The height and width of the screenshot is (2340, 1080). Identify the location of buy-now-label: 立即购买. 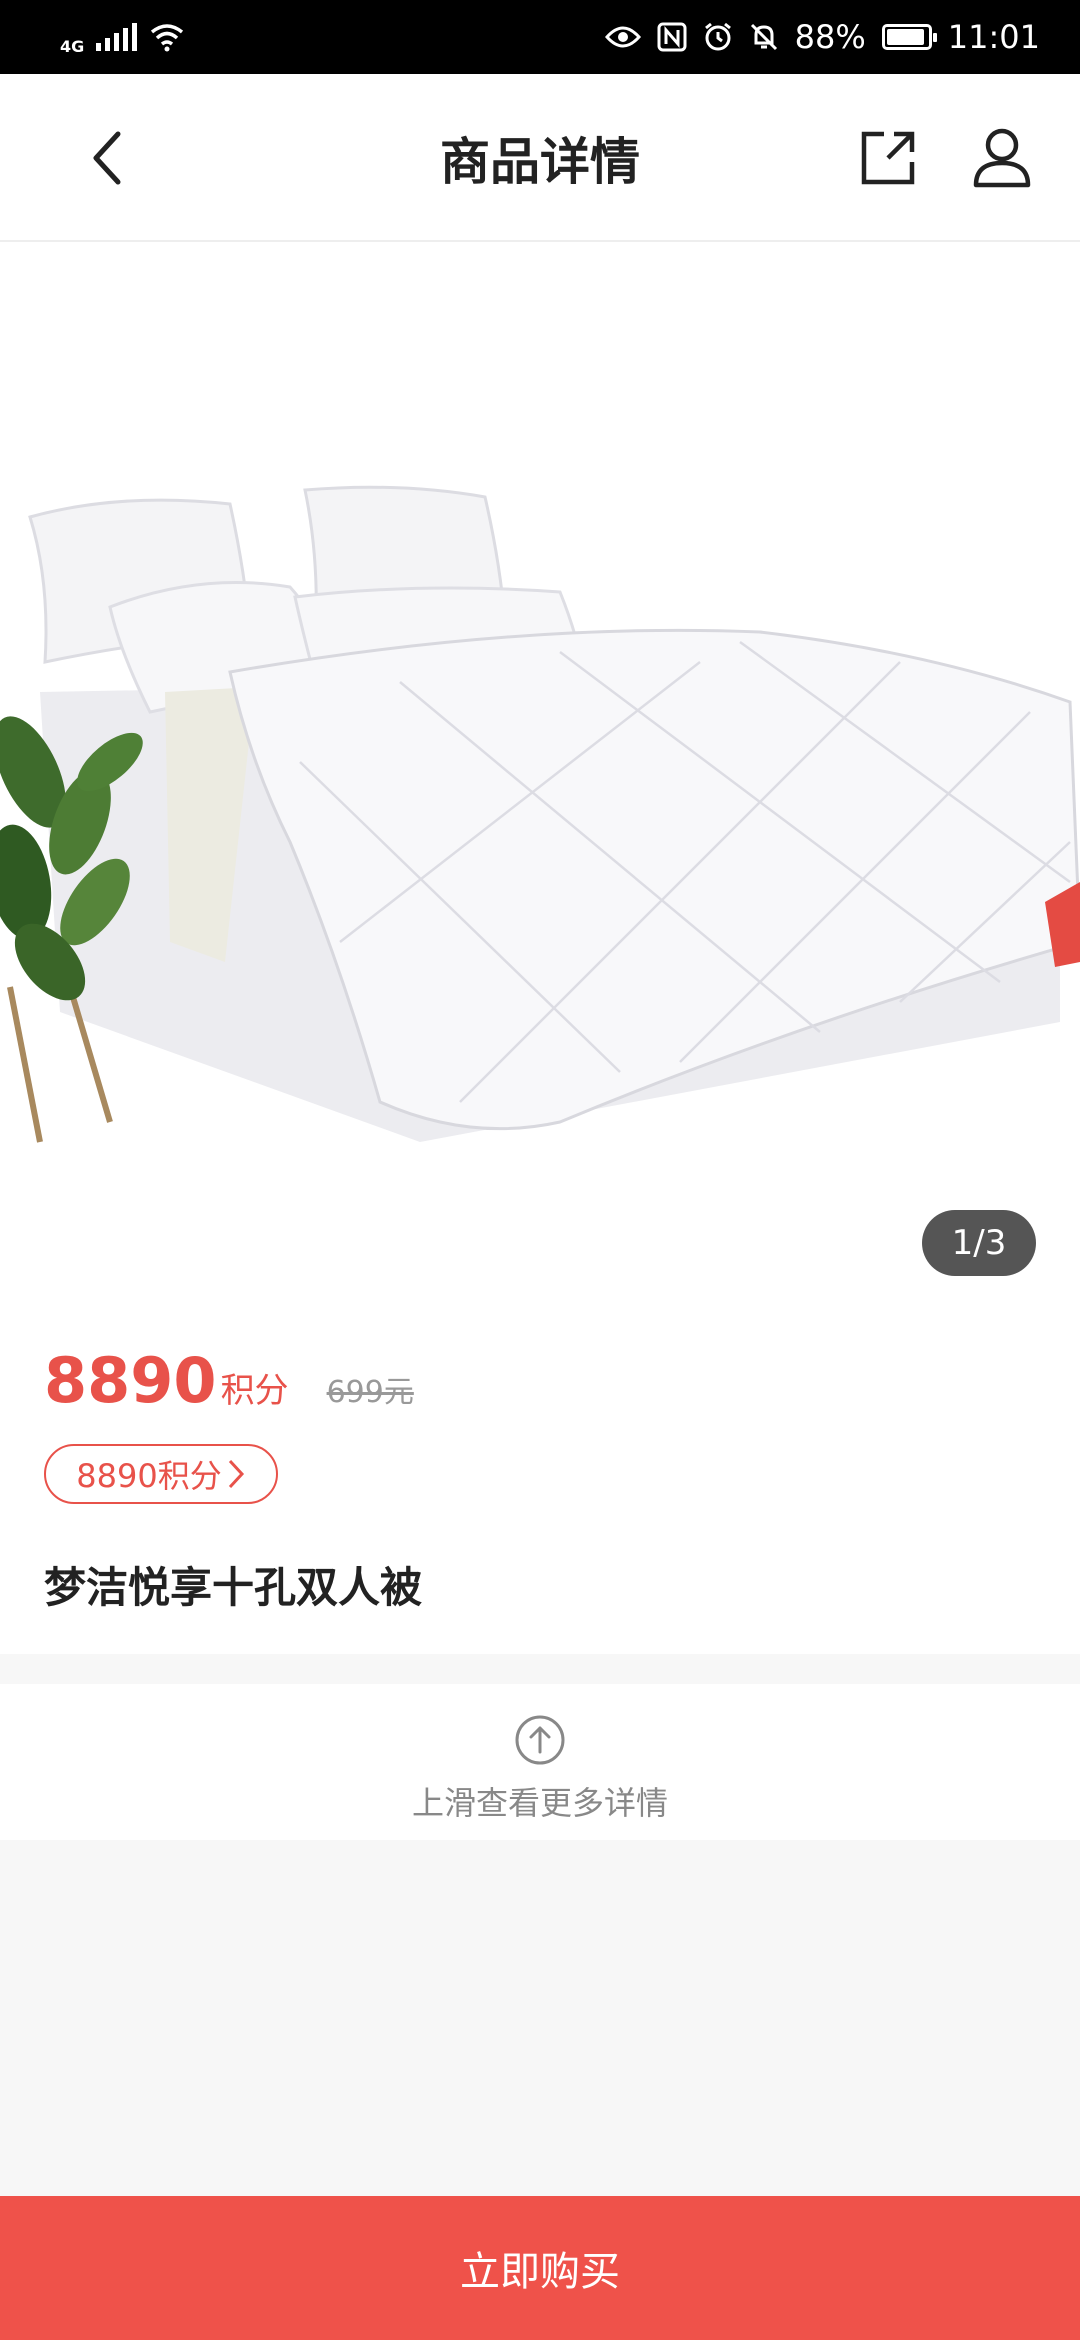
(540, 2272).